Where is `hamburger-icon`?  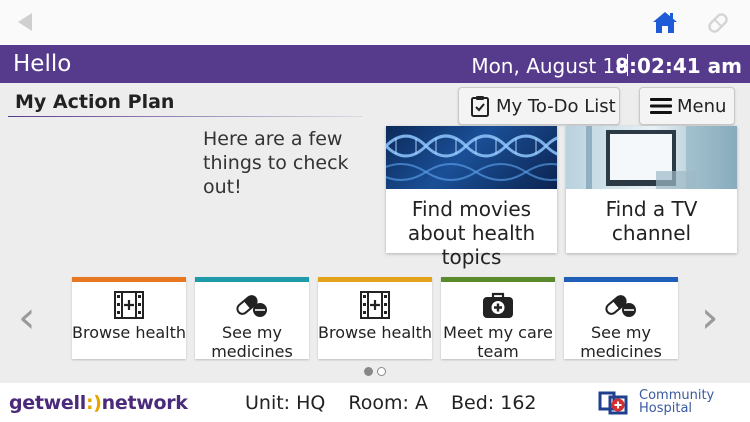 hamburger-icon is located at coordinates (661, 106).